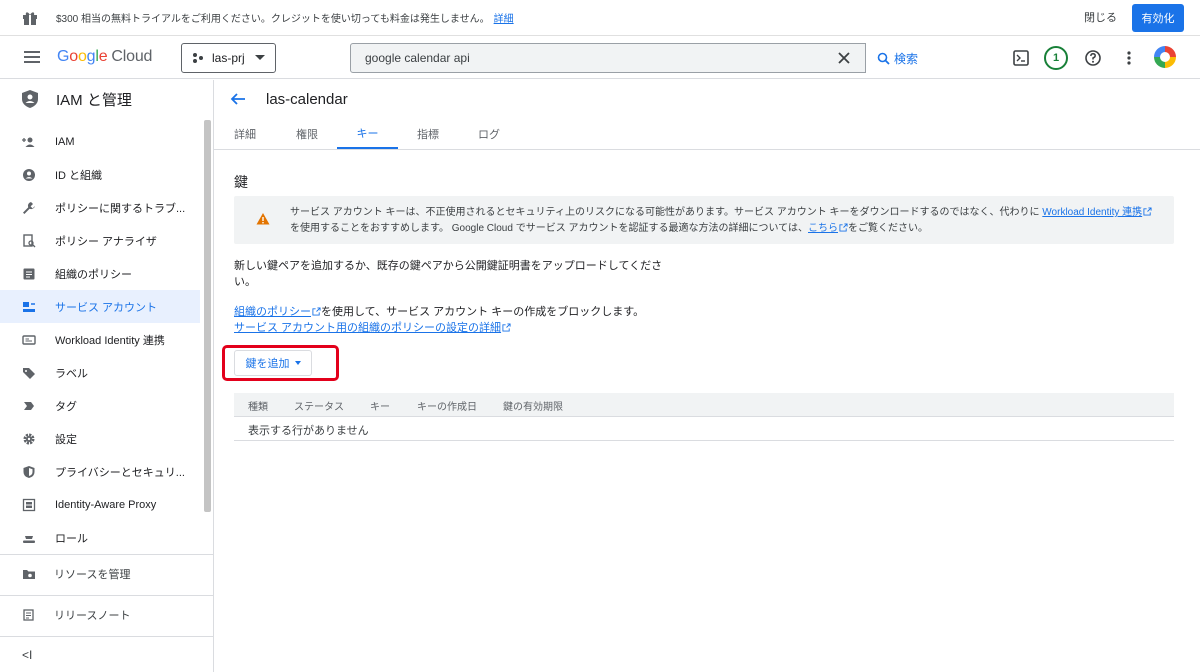 The image size is (1200, 672). Describe the element at coordinates (106, 636) in the screenshot. I see `sidebar-divider` at that location.